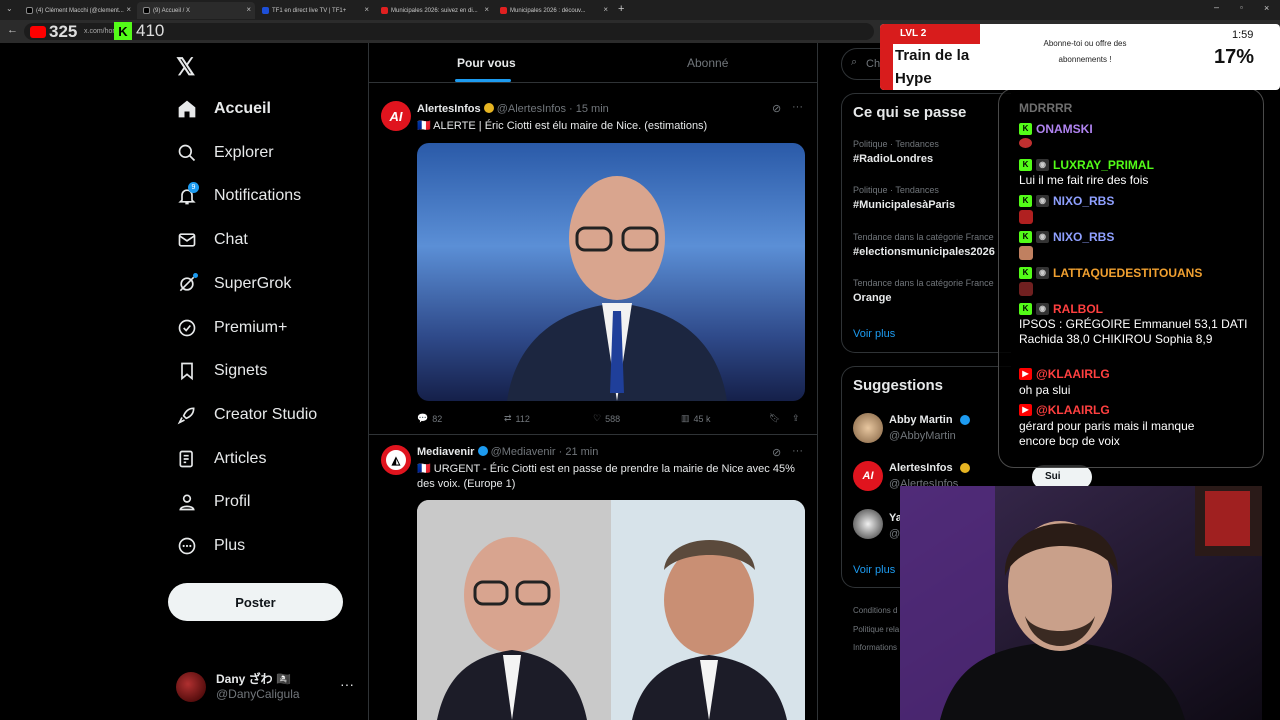 The image size is (1280, 720). What do you see at coordinates (1081, 603) in the screenshot?
I see `streamer-webcam` at bounding box center [1081, 603].